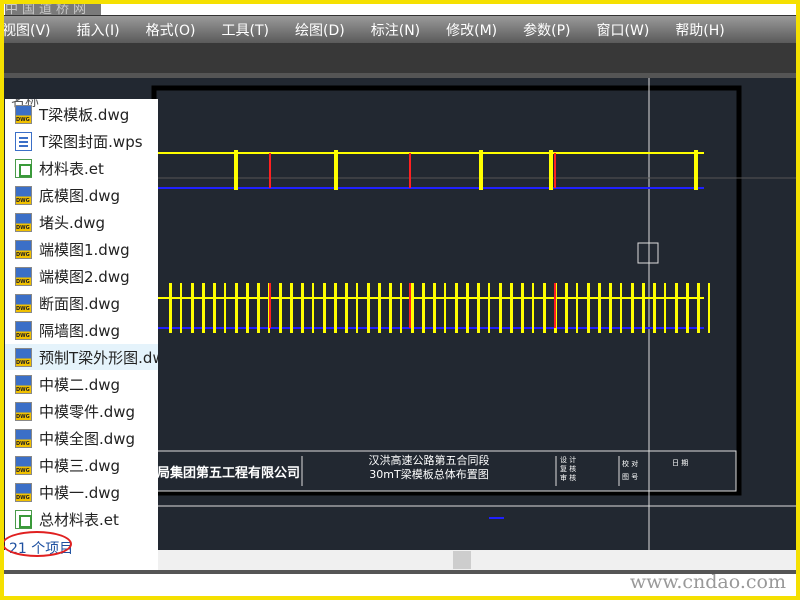 The height and width of the screenshot is (600, 800). I want to click on file-name: 端模图1.dwg, so click(84, 249).